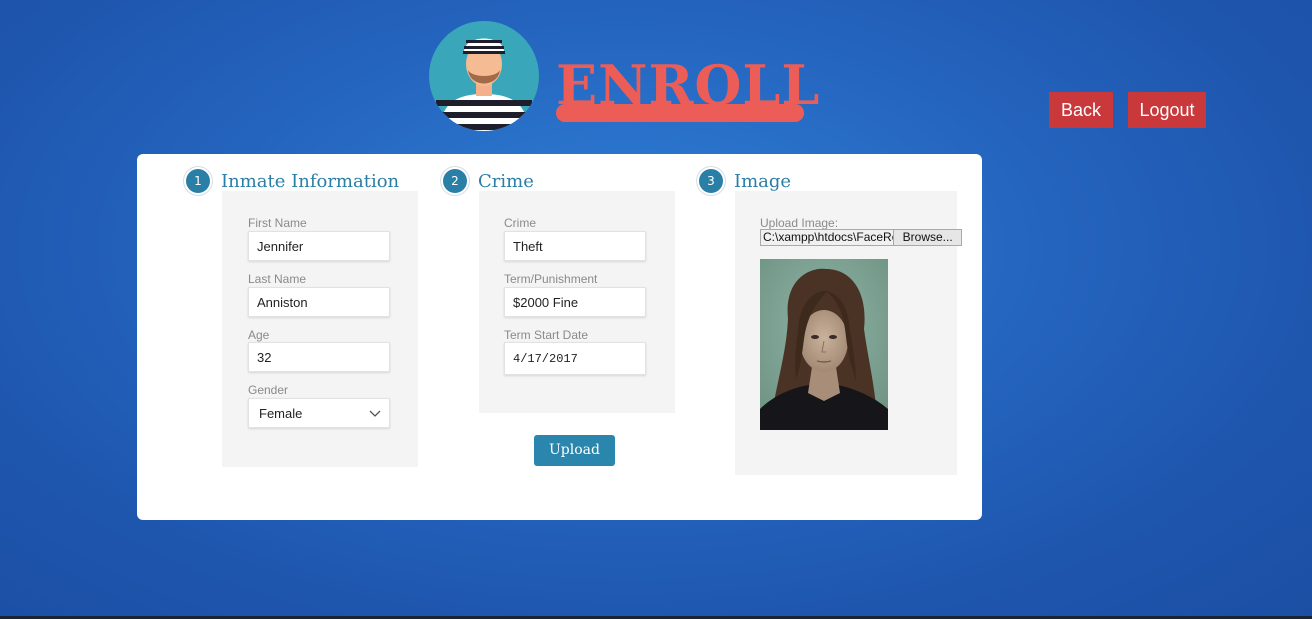 Image resolution: width=1312 pixels, height=619 pixels. I want to click on back-button: Back, so click(1081, 110).